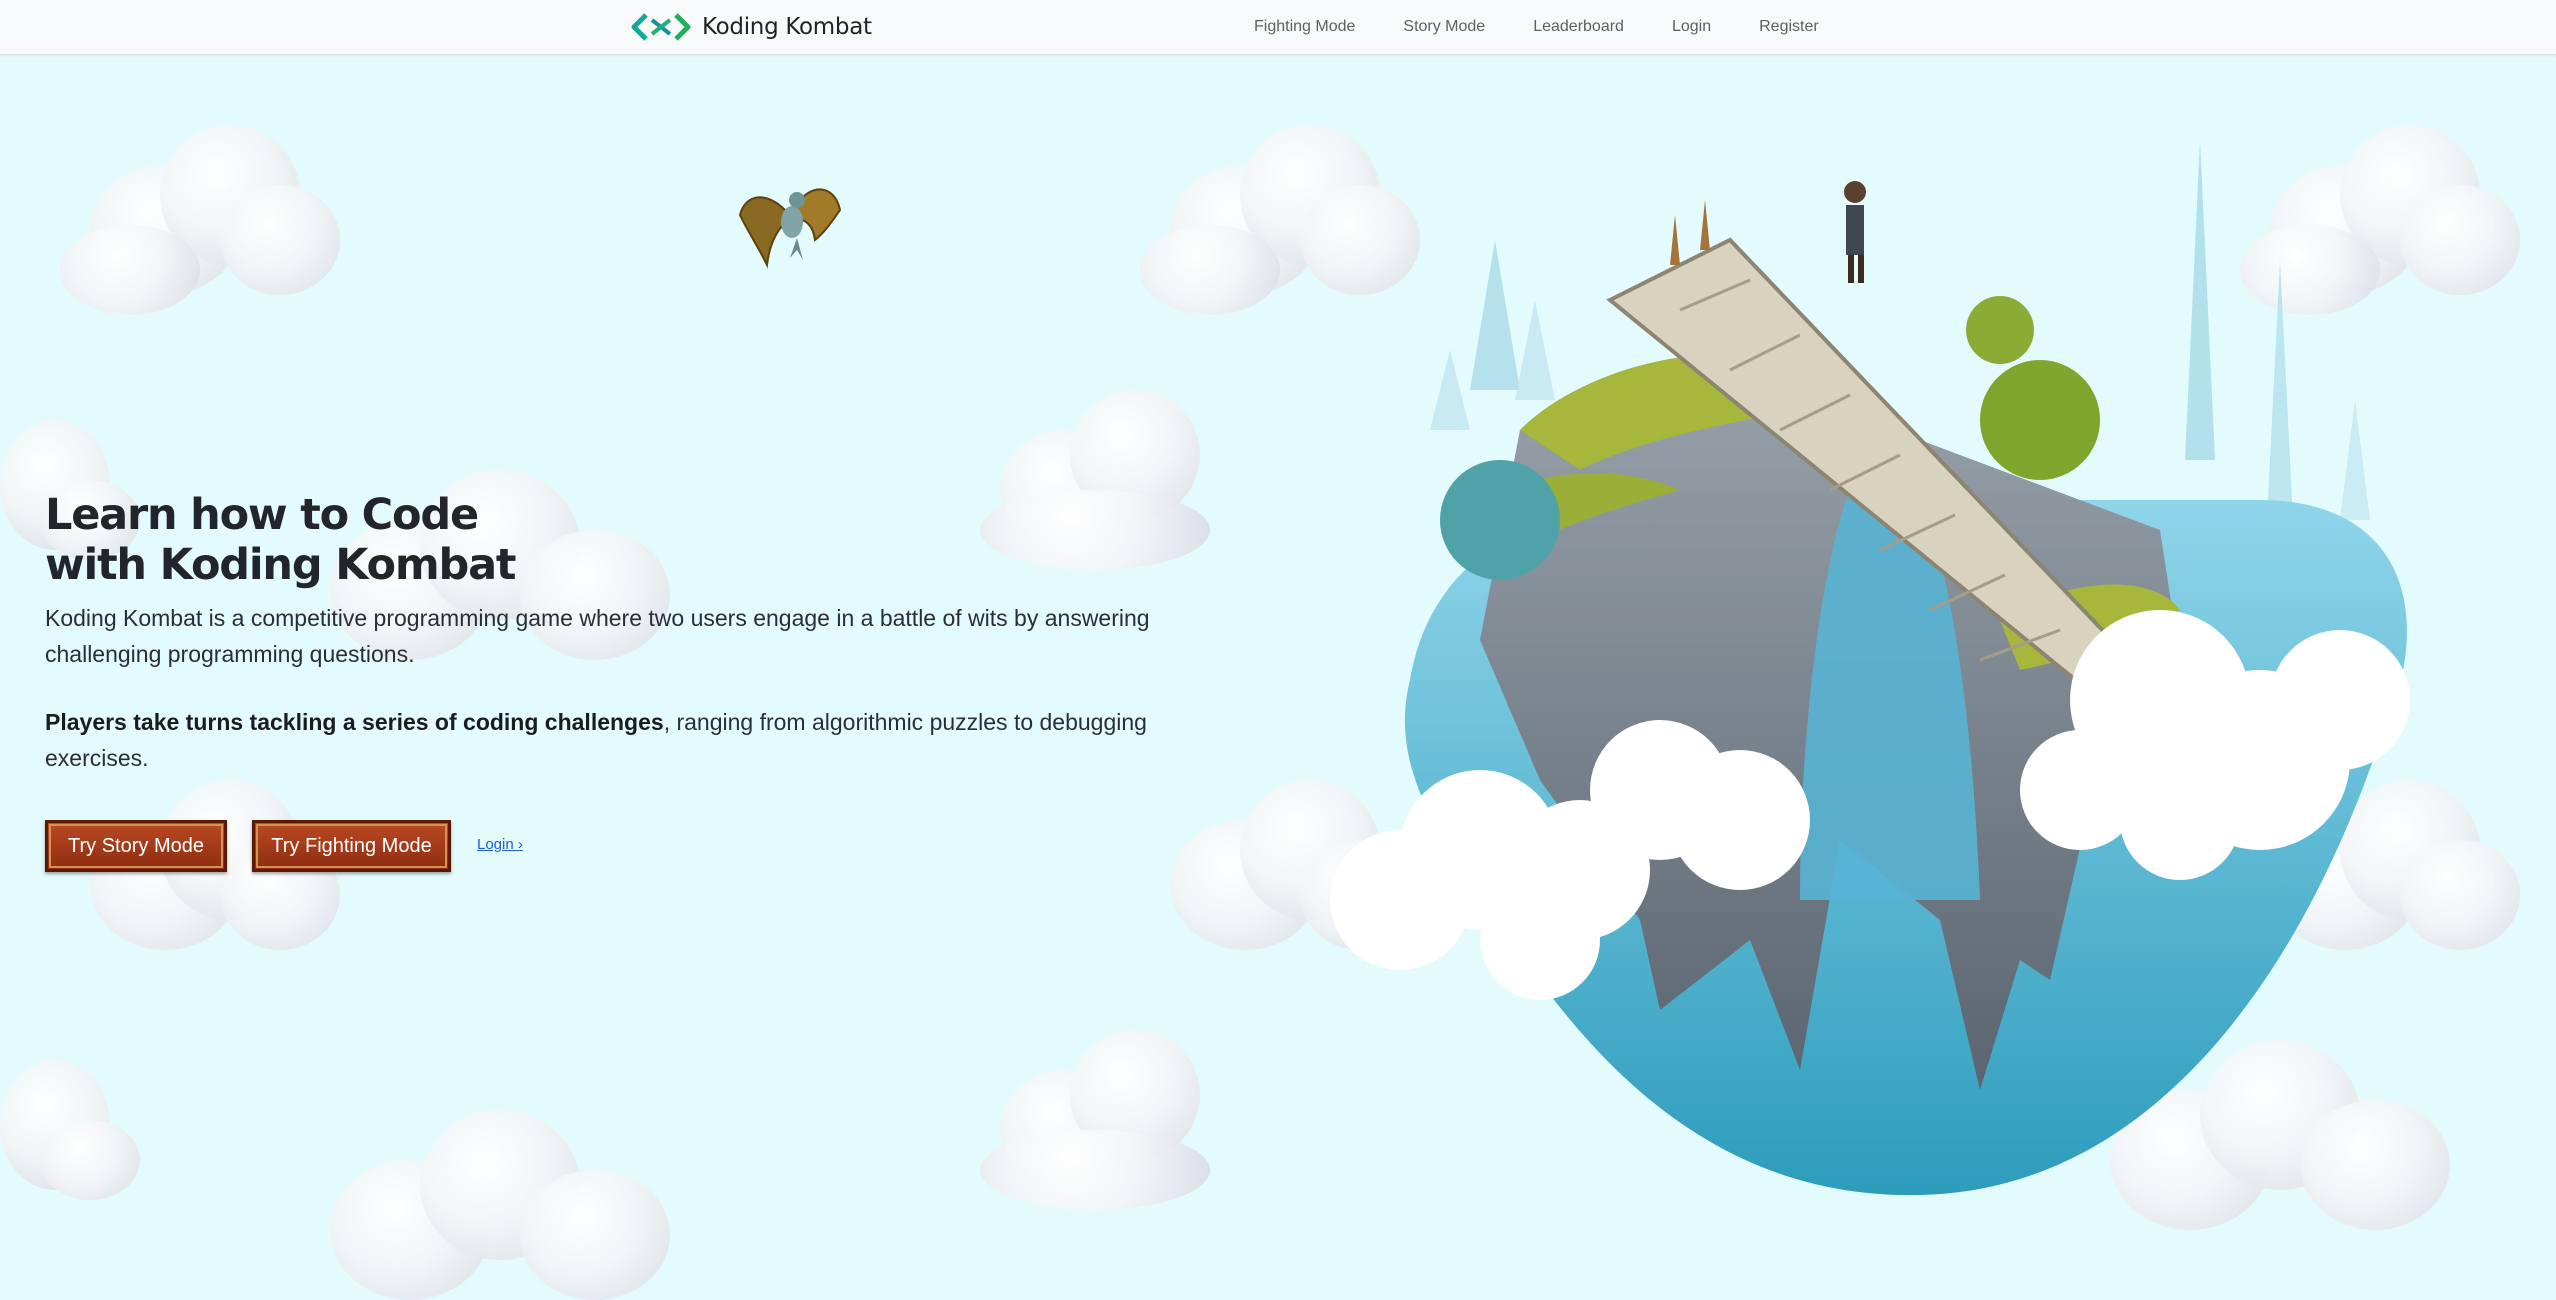  What do you see at coordinates (1578, 27) in the screenshot?
I see `nav-leaderboard: Leaderboard` at bounding box center [1578, 27].